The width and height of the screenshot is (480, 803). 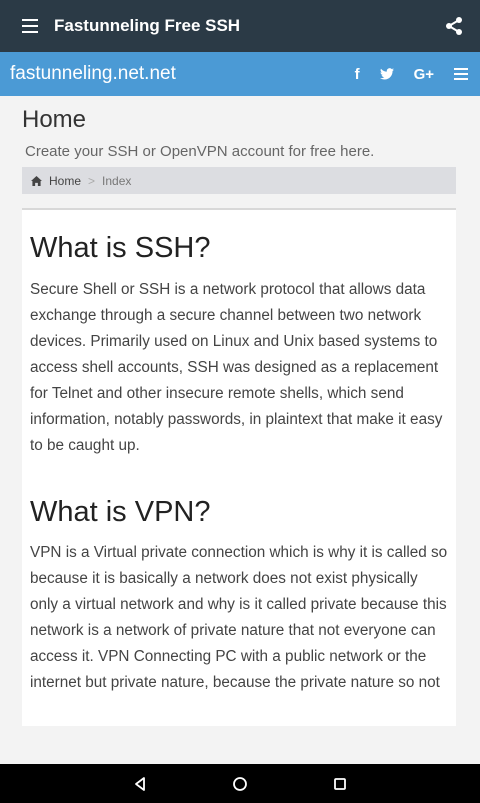 What do you see at coordinates (140, 784) in the screenshot?
I see `back-icon` at bounding box center [140, 784].